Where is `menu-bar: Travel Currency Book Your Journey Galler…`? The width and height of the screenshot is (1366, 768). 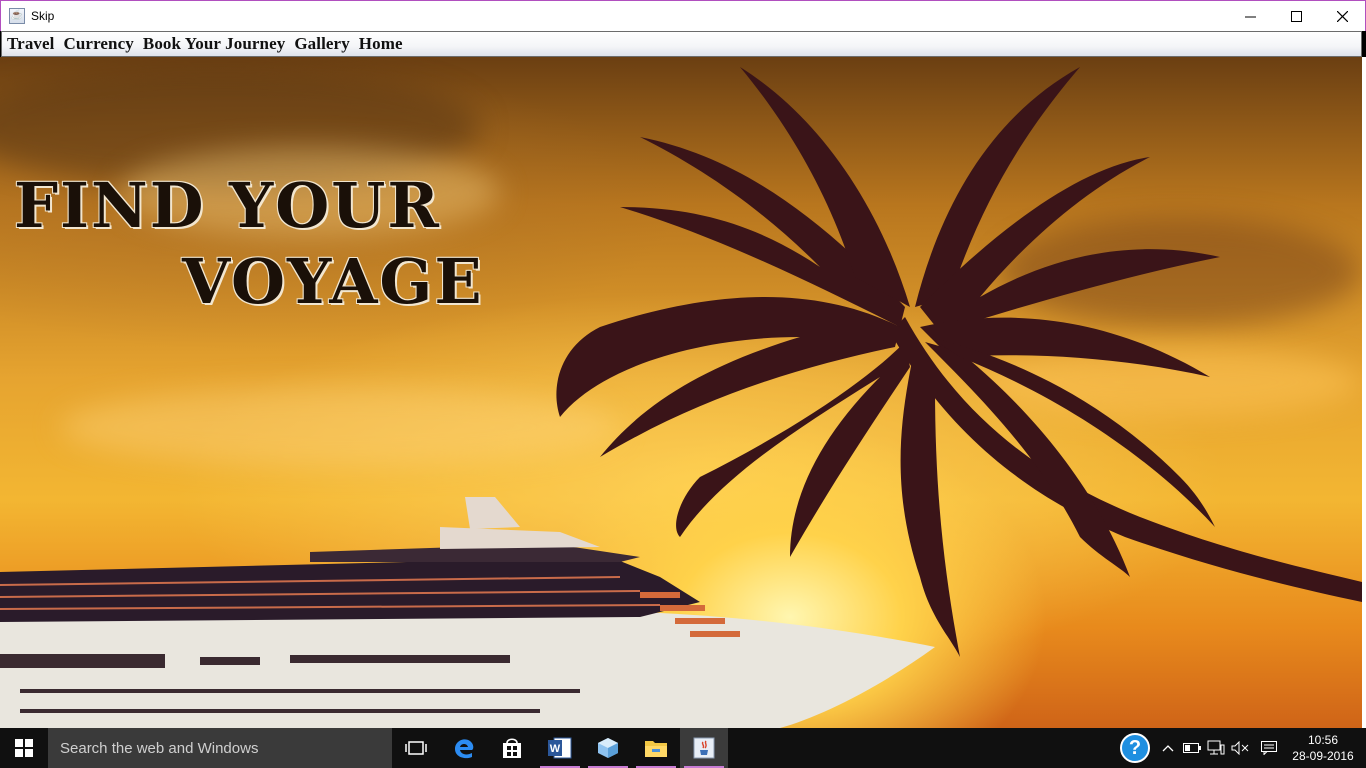 menu-bar: Travel Currency Book Your Journey Galler… is located at coordinates (681, 44).